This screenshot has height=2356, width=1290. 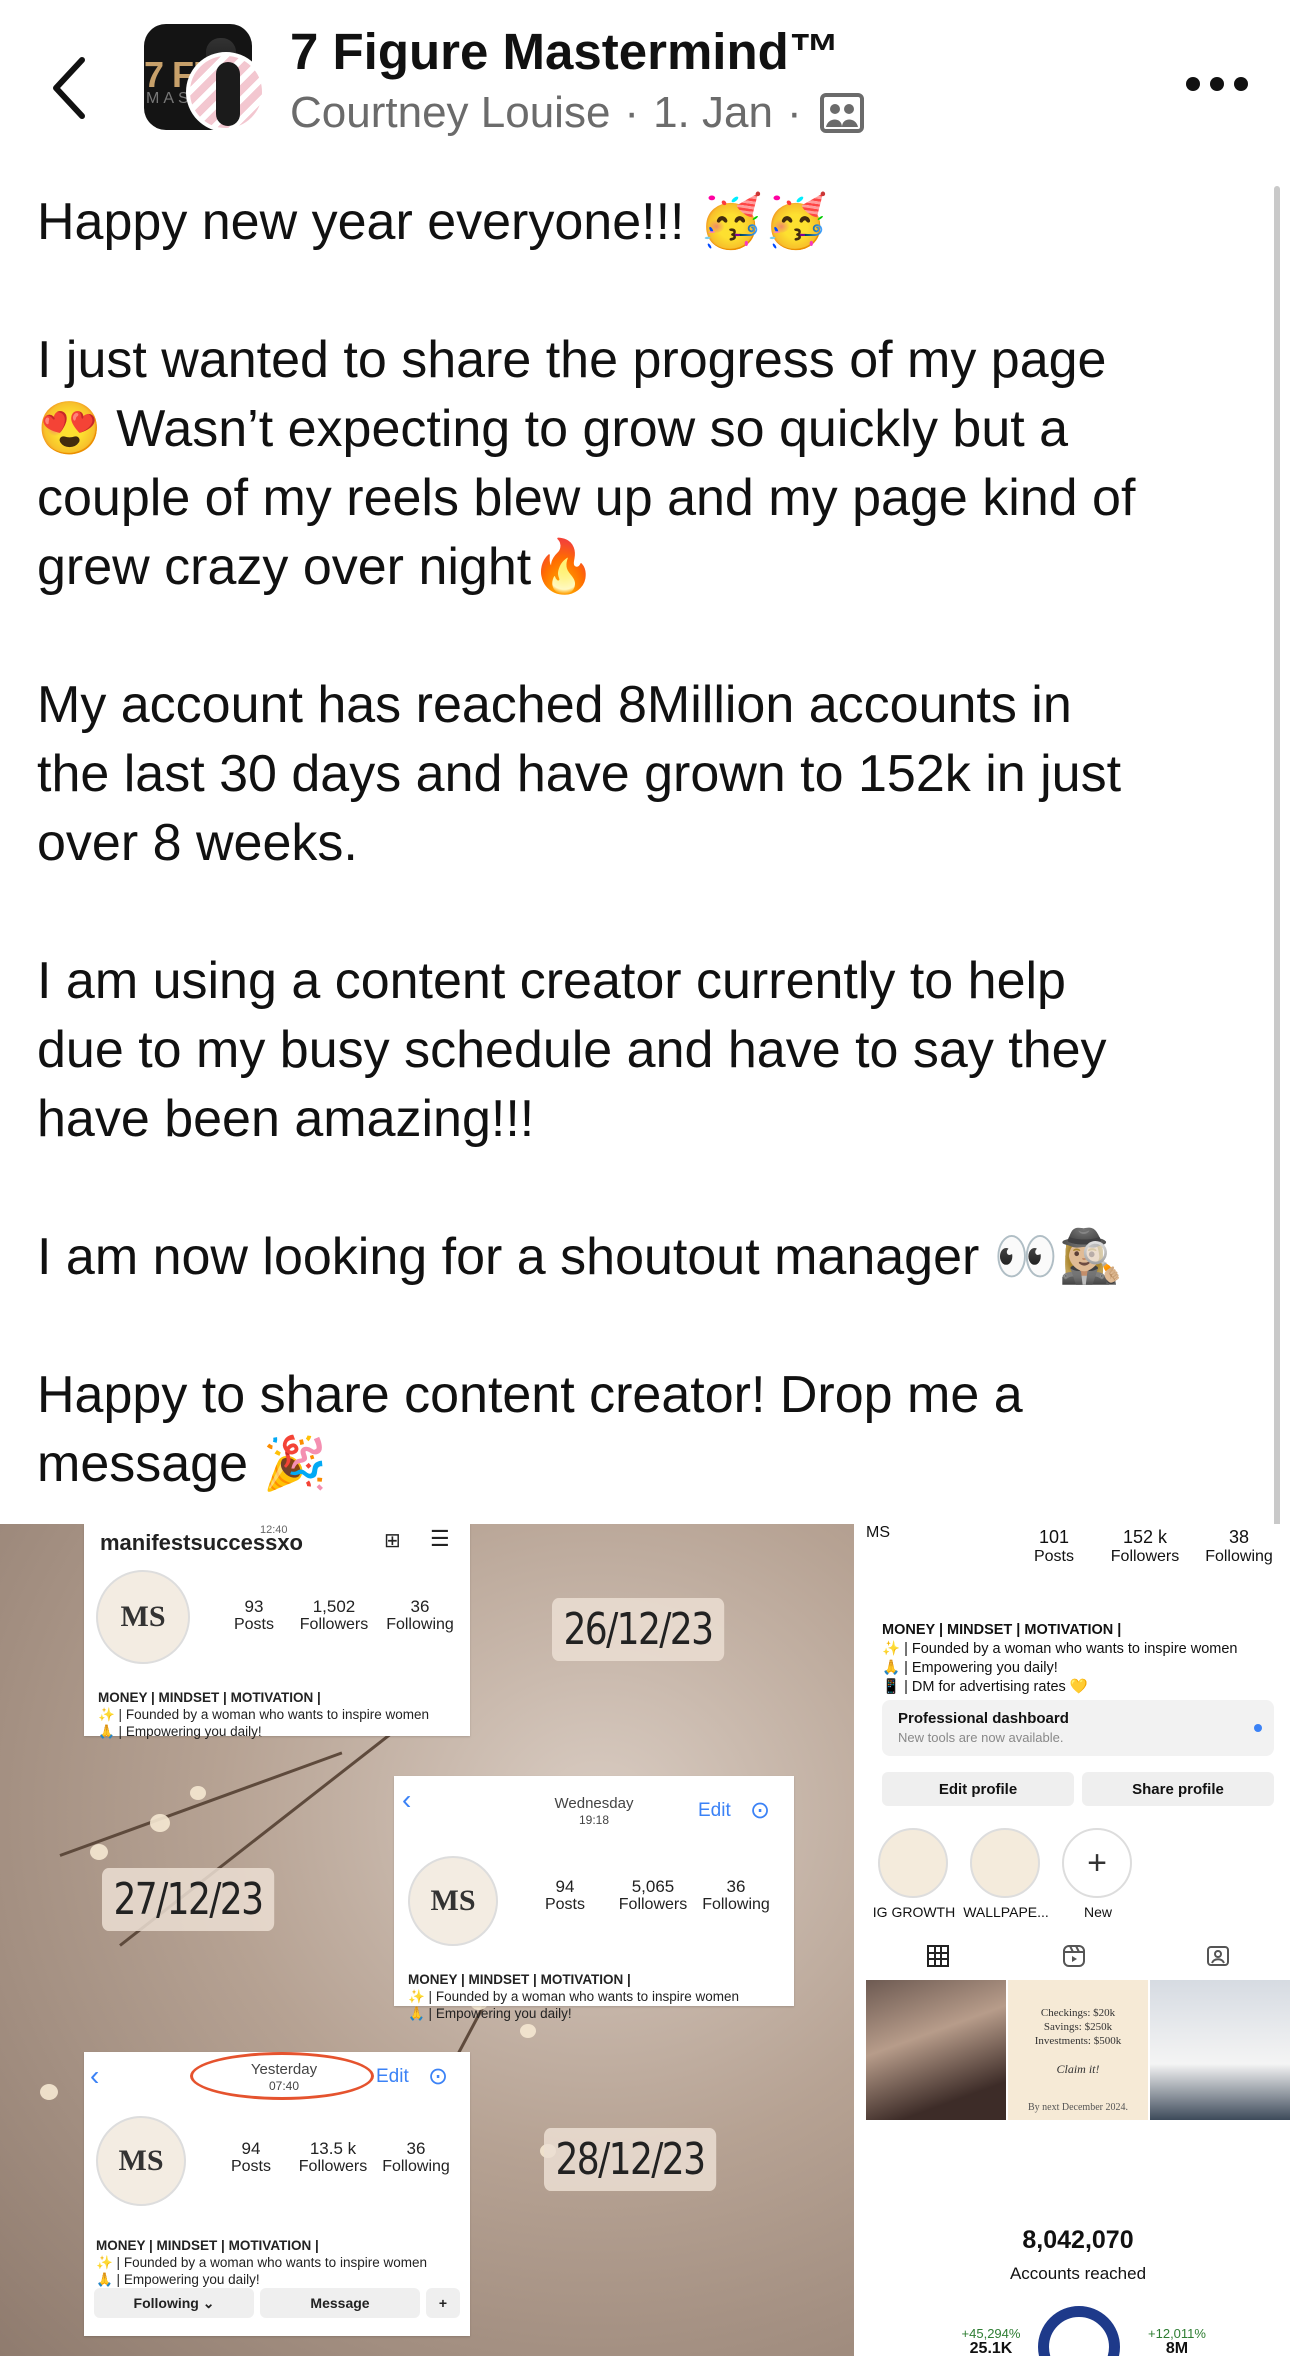 What do you see at coordinates (1177, 2333) in the screenshot?
I see `nonfollowers-change: +12,011%` at bounding box center [1177, 2333].